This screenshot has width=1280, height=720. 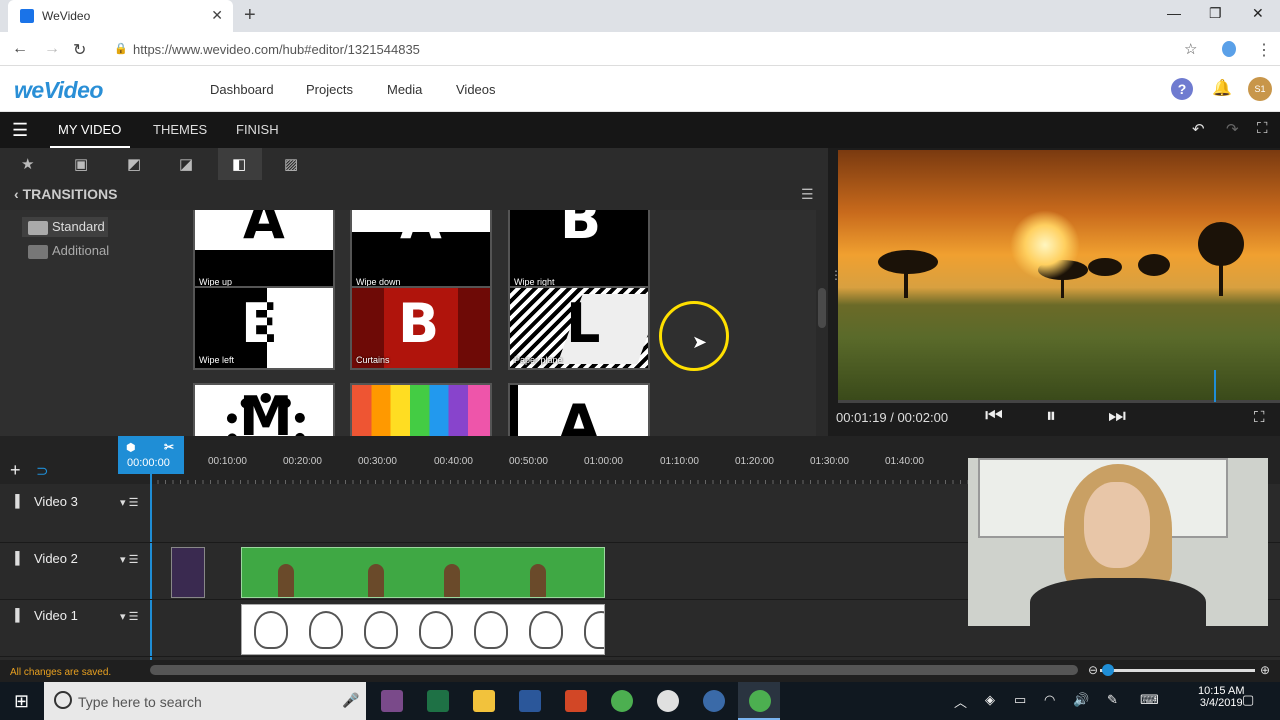 I want to click on wevideo-logo: weVideo, so click(x=58, y=90).